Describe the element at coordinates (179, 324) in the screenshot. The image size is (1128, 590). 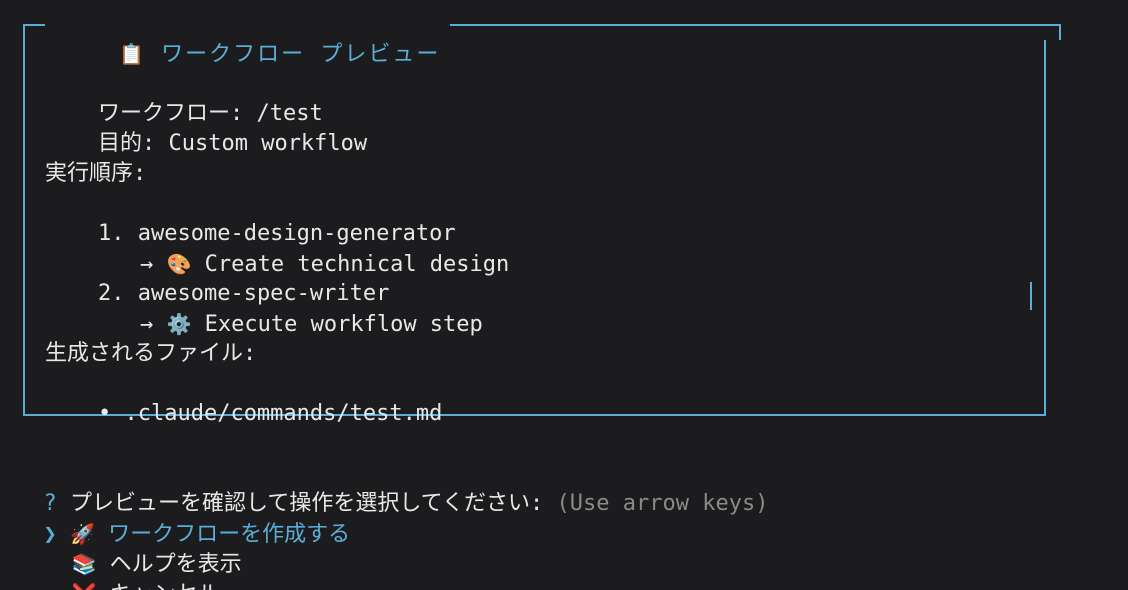
I see `gear-icon: ⚙️` at that location.